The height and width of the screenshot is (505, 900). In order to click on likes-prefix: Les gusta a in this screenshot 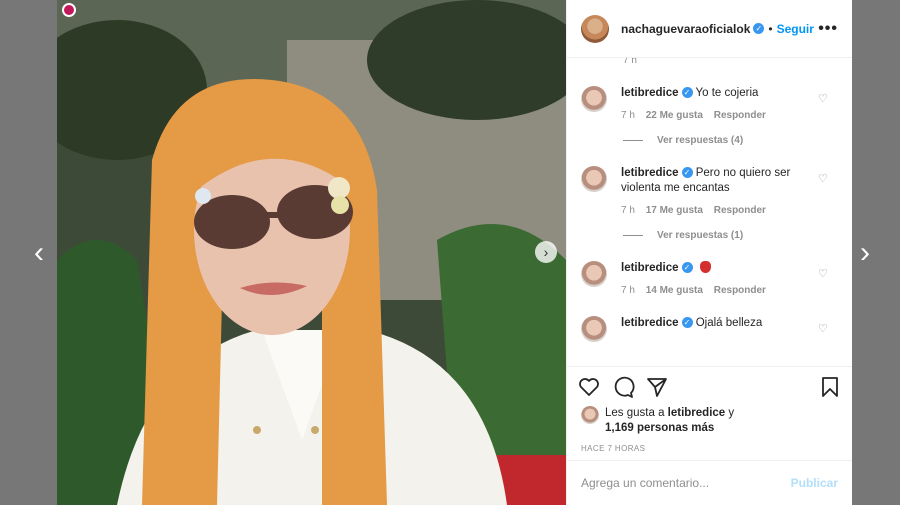, I will do `click(635, 413)`.